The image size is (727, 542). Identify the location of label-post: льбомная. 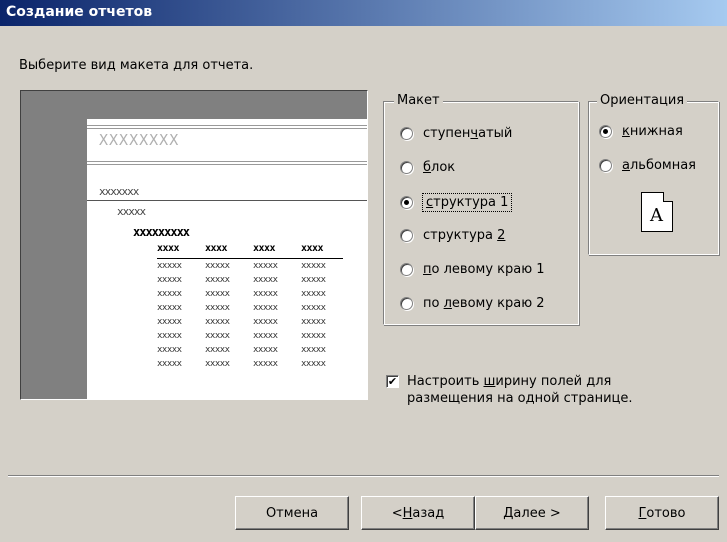
(663, 165).